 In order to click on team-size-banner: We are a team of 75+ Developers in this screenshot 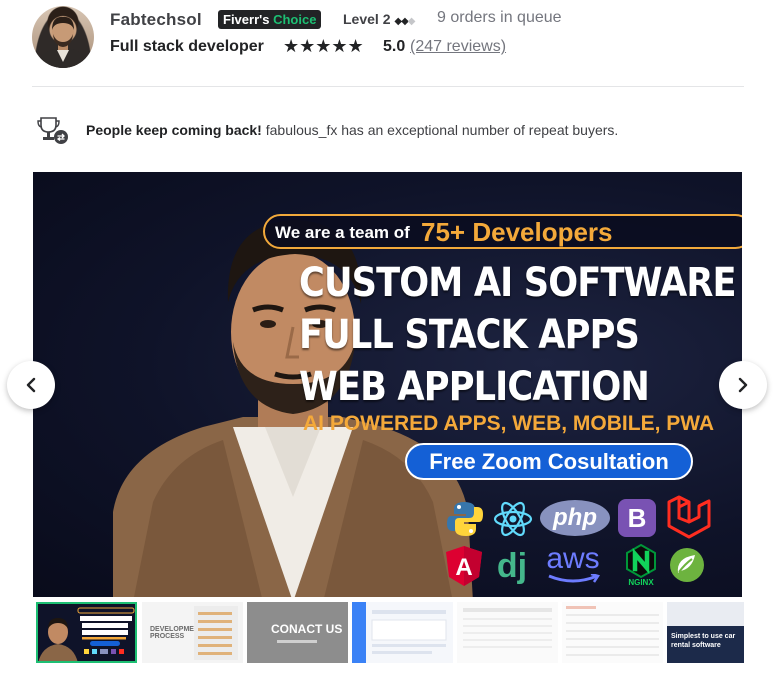, I will do `click(502, 231)`.